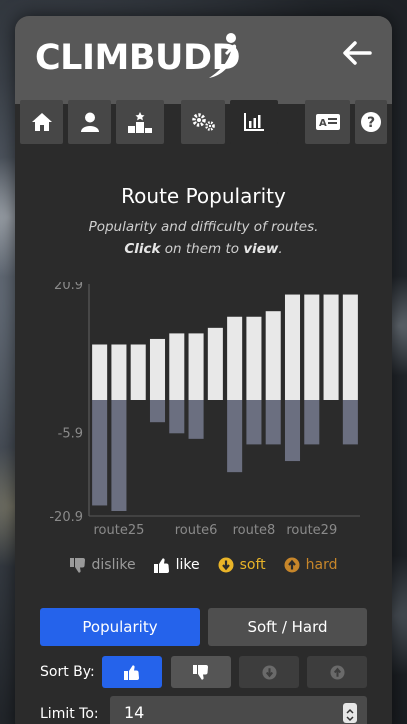  I want to click on mode-toggle: Popularity Soft / Hard, so click(203, 627).